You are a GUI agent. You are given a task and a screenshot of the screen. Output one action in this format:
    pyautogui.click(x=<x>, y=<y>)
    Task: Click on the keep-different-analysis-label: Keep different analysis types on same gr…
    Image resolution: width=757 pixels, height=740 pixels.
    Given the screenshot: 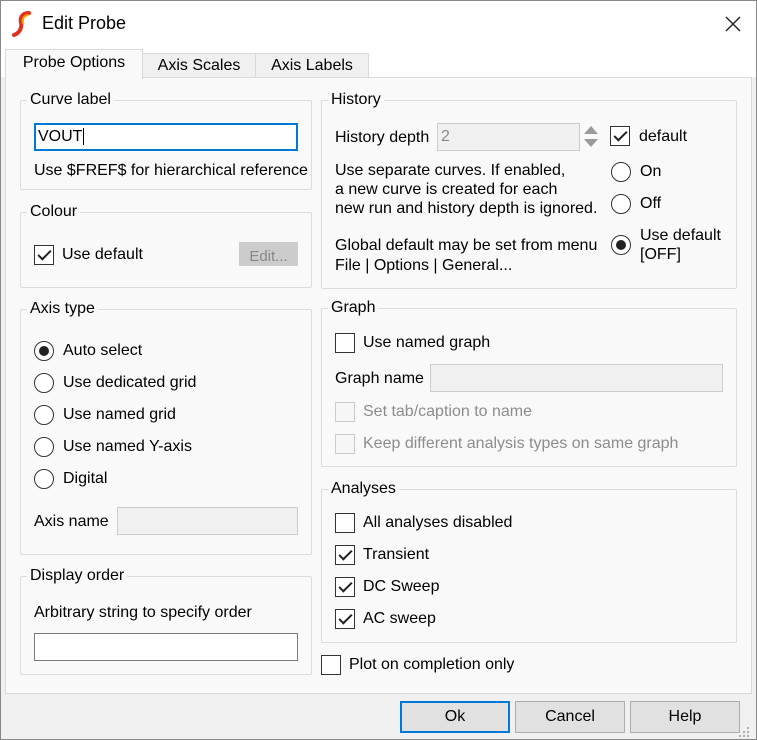 What is the action you would take?
    pyautogui.click(x=521, y=443)
    